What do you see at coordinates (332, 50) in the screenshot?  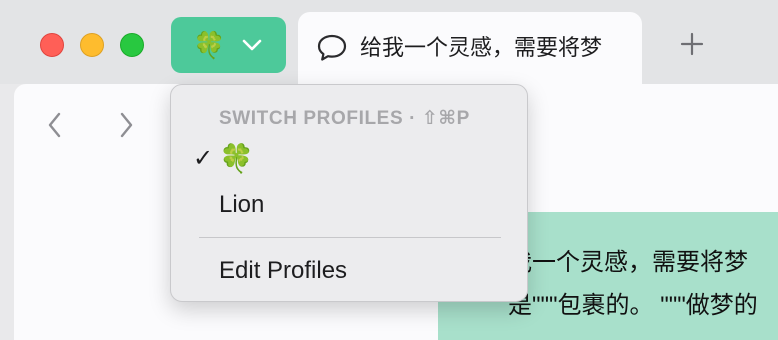 I see `chat-bubble-icon` at bounding box center [332, 50].